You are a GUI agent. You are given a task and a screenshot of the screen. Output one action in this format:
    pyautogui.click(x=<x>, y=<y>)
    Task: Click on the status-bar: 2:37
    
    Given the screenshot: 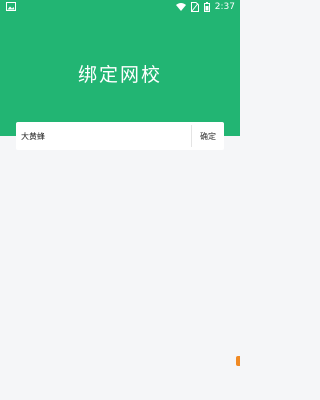 What is the action you would take?
    pyautogui.click(x=120, y=7)
    